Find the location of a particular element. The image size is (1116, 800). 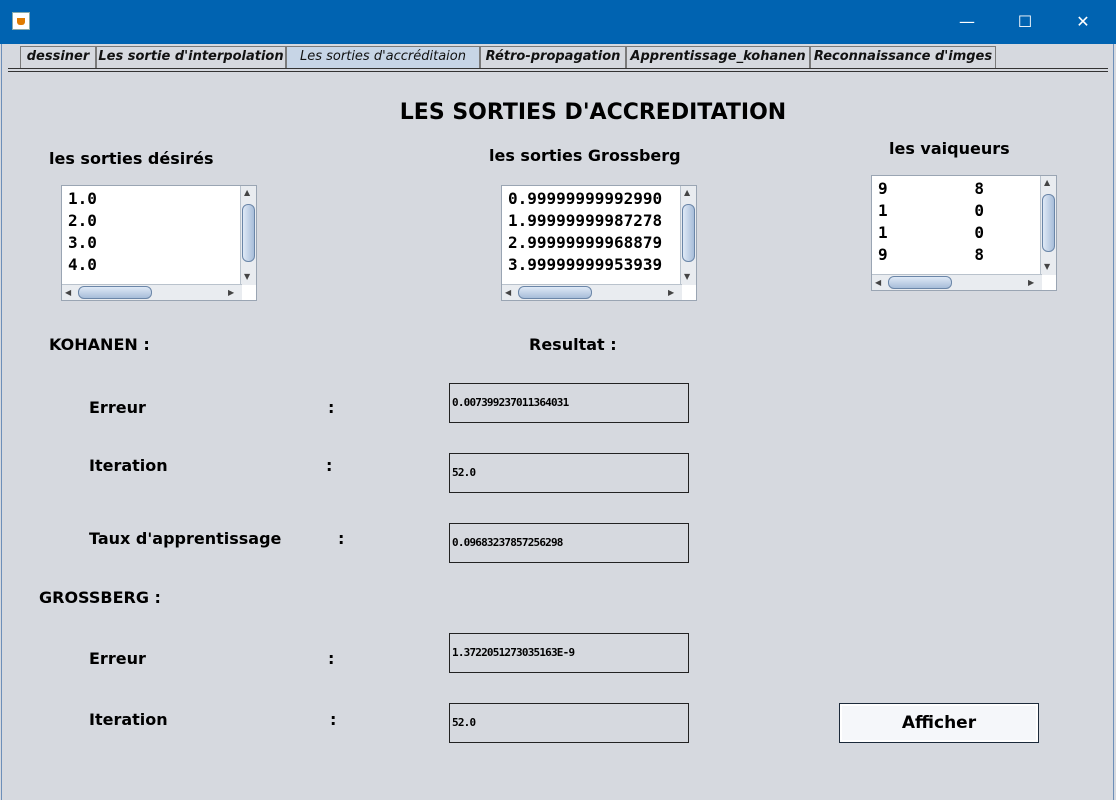

winners-list: 9 8 1 0 1 0 9 8 ▲ ▼ ◀ ▶ is located at coordinates (964, 233).